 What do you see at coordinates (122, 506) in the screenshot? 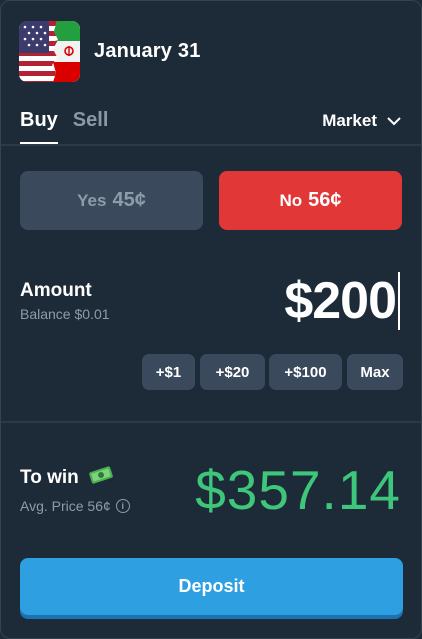
I see `info-icon: i` at bounding box center [122, 506].